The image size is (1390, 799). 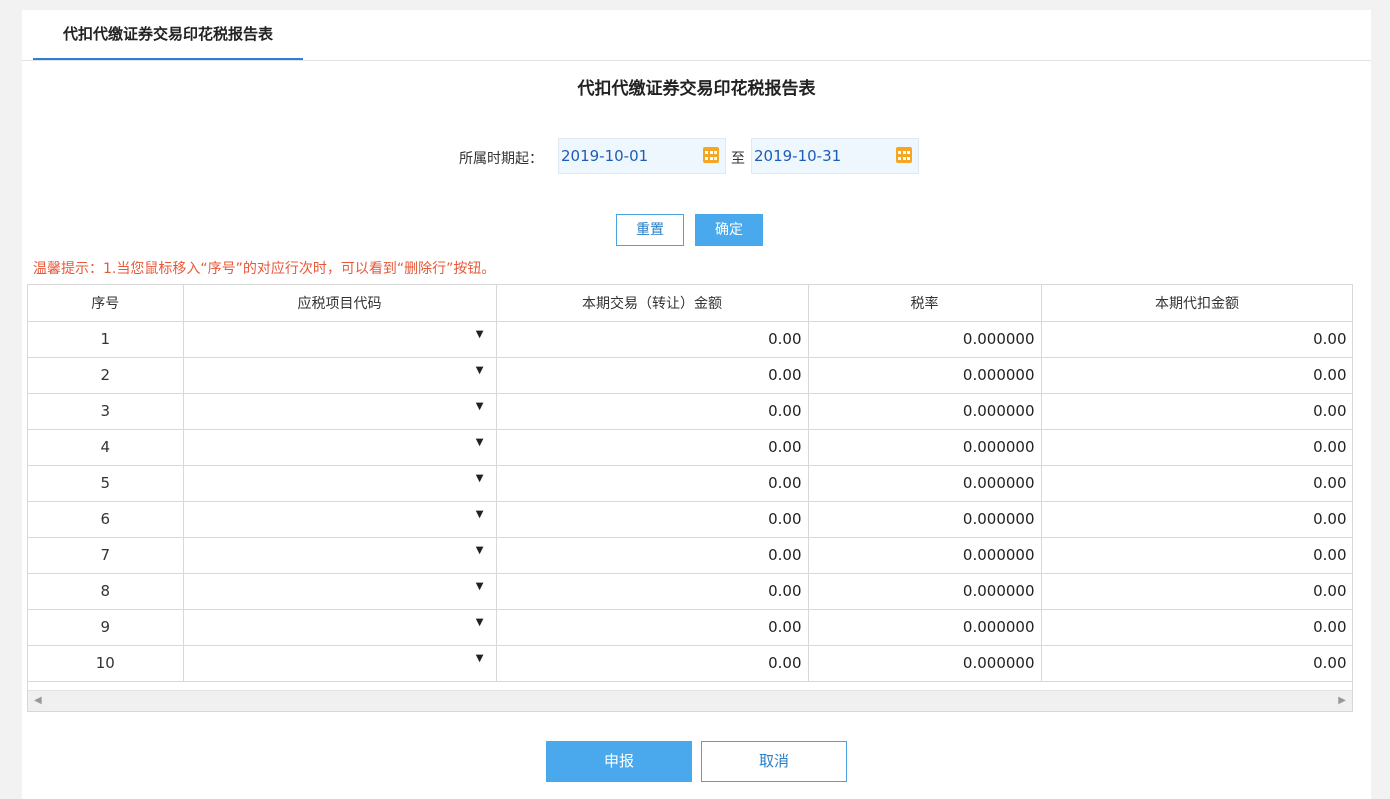 I want to click on table-row: 9 ▼ 0.00 0.000000 0.00, so click(x=690, y=627).